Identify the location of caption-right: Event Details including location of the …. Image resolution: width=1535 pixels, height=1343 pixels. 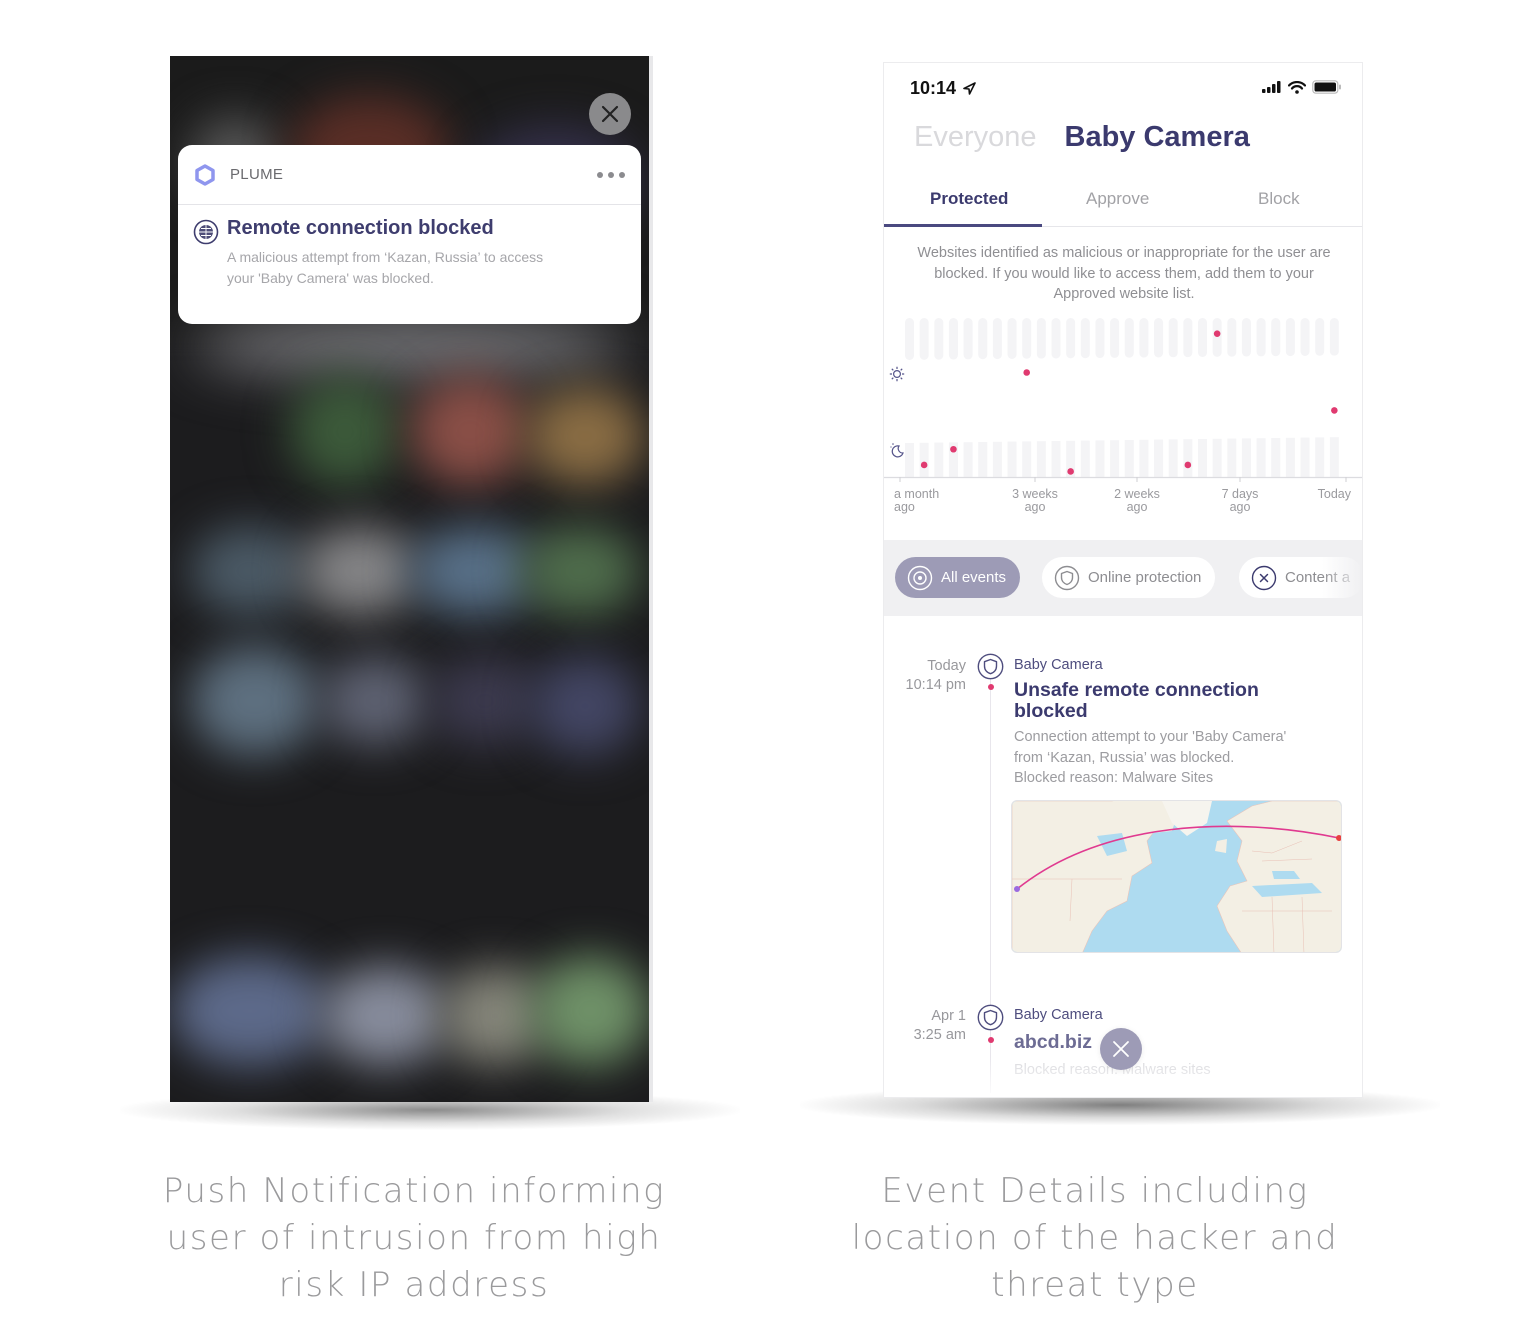
(1095, 1238).